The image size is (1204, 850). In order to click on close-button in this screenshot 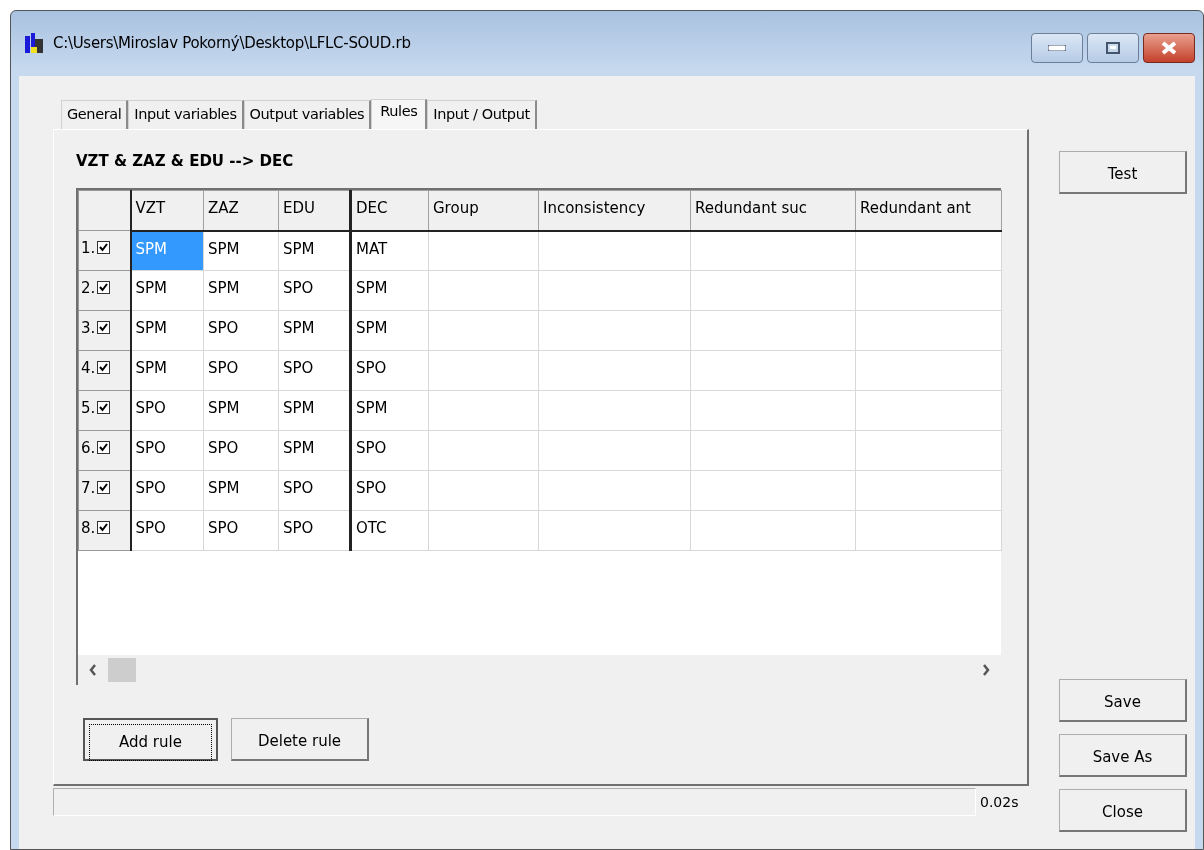, I will do `click(1169, 48)`.